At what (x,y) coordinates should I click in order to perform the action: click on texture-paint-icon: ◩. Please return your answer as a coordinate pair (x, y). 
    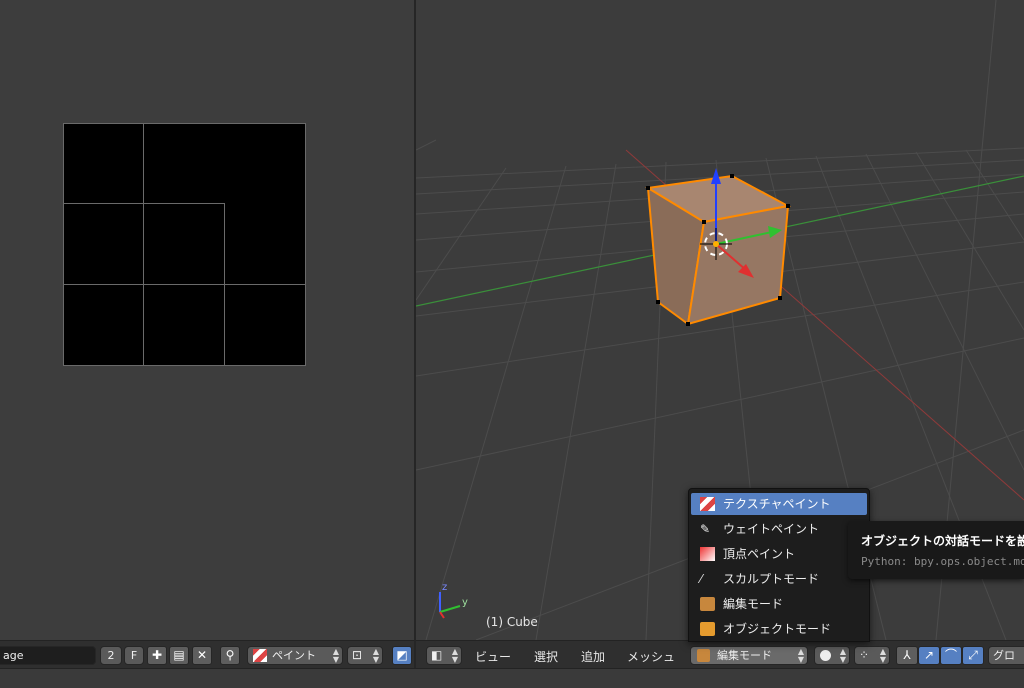
    Looking at the image, I should click on (402, 655).